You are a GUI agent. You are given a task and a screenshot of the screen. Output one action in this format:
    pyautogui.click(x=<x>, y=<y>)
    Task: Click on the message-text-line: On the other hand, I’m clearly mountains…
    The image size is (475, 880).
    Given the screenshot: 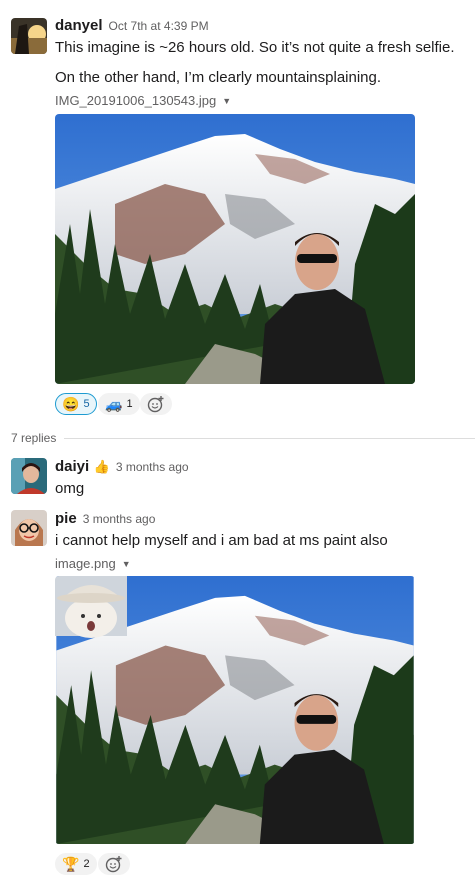 What is the action you would take?
    pyautogui.click(x=218, y=77)
    